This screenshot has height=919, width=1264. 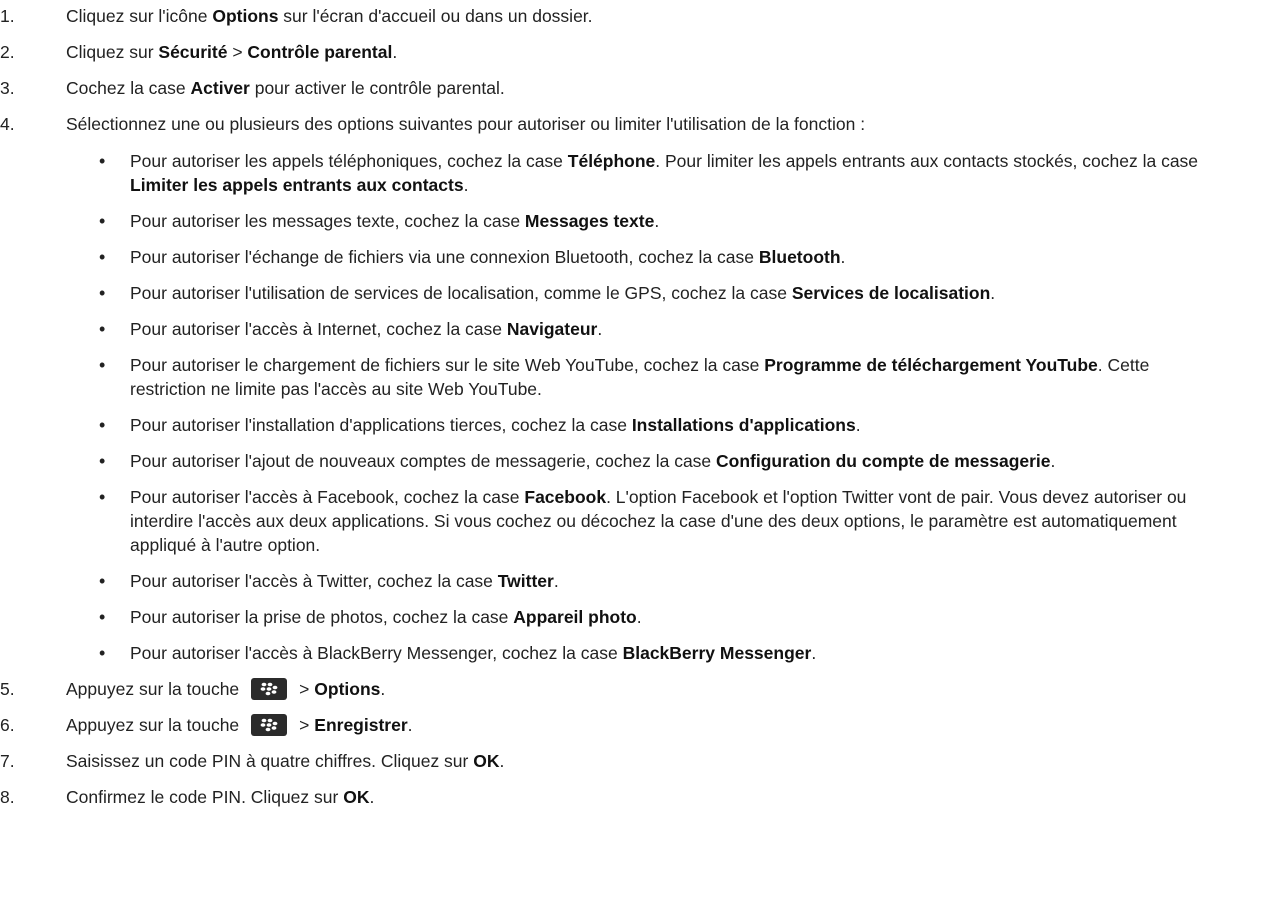 I want to click on step-number: 6., so click(x=7, y=725).